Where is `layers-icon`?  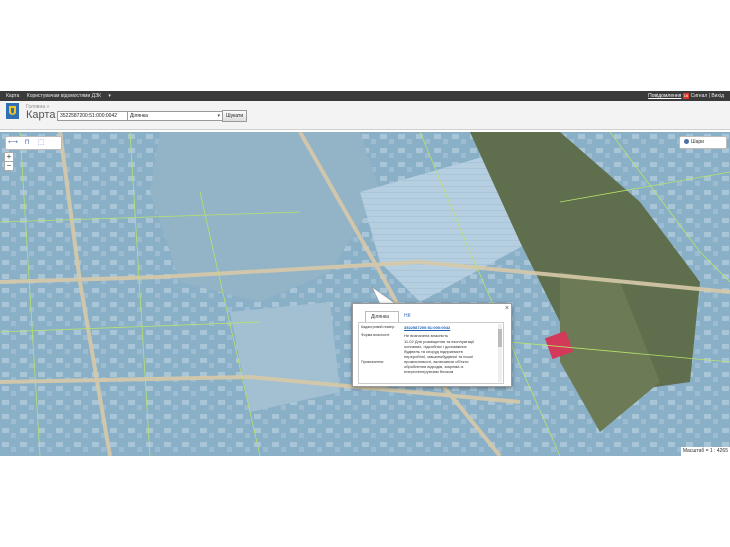
layers-icon is located at coordinates (686, 142).